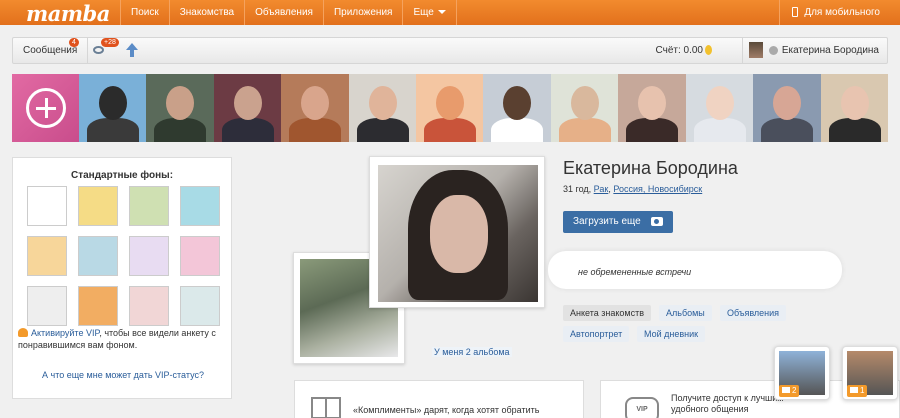 This screenshot has height=418, width=900. Describe the element at coordinates (122, 278) in the screenshot. I see `backgrounds-panel: Стандартные фоны:` at that location.